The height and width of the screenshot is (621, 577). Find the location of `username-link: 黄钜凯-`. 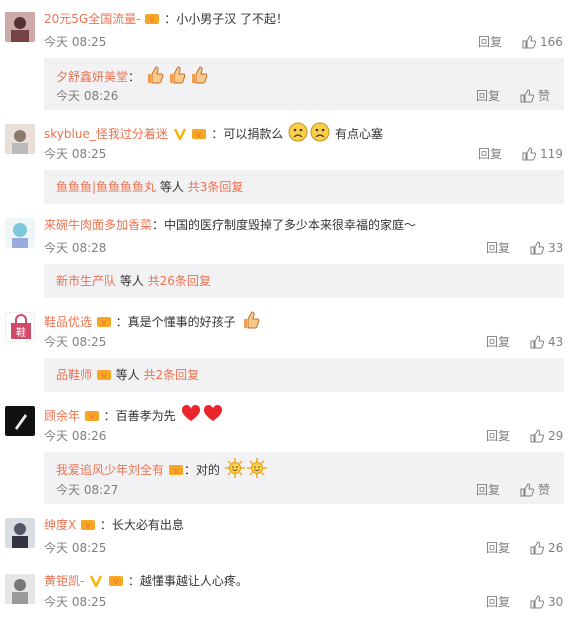

username-link: 黄钜凯- is located at coordinates (64, 581).